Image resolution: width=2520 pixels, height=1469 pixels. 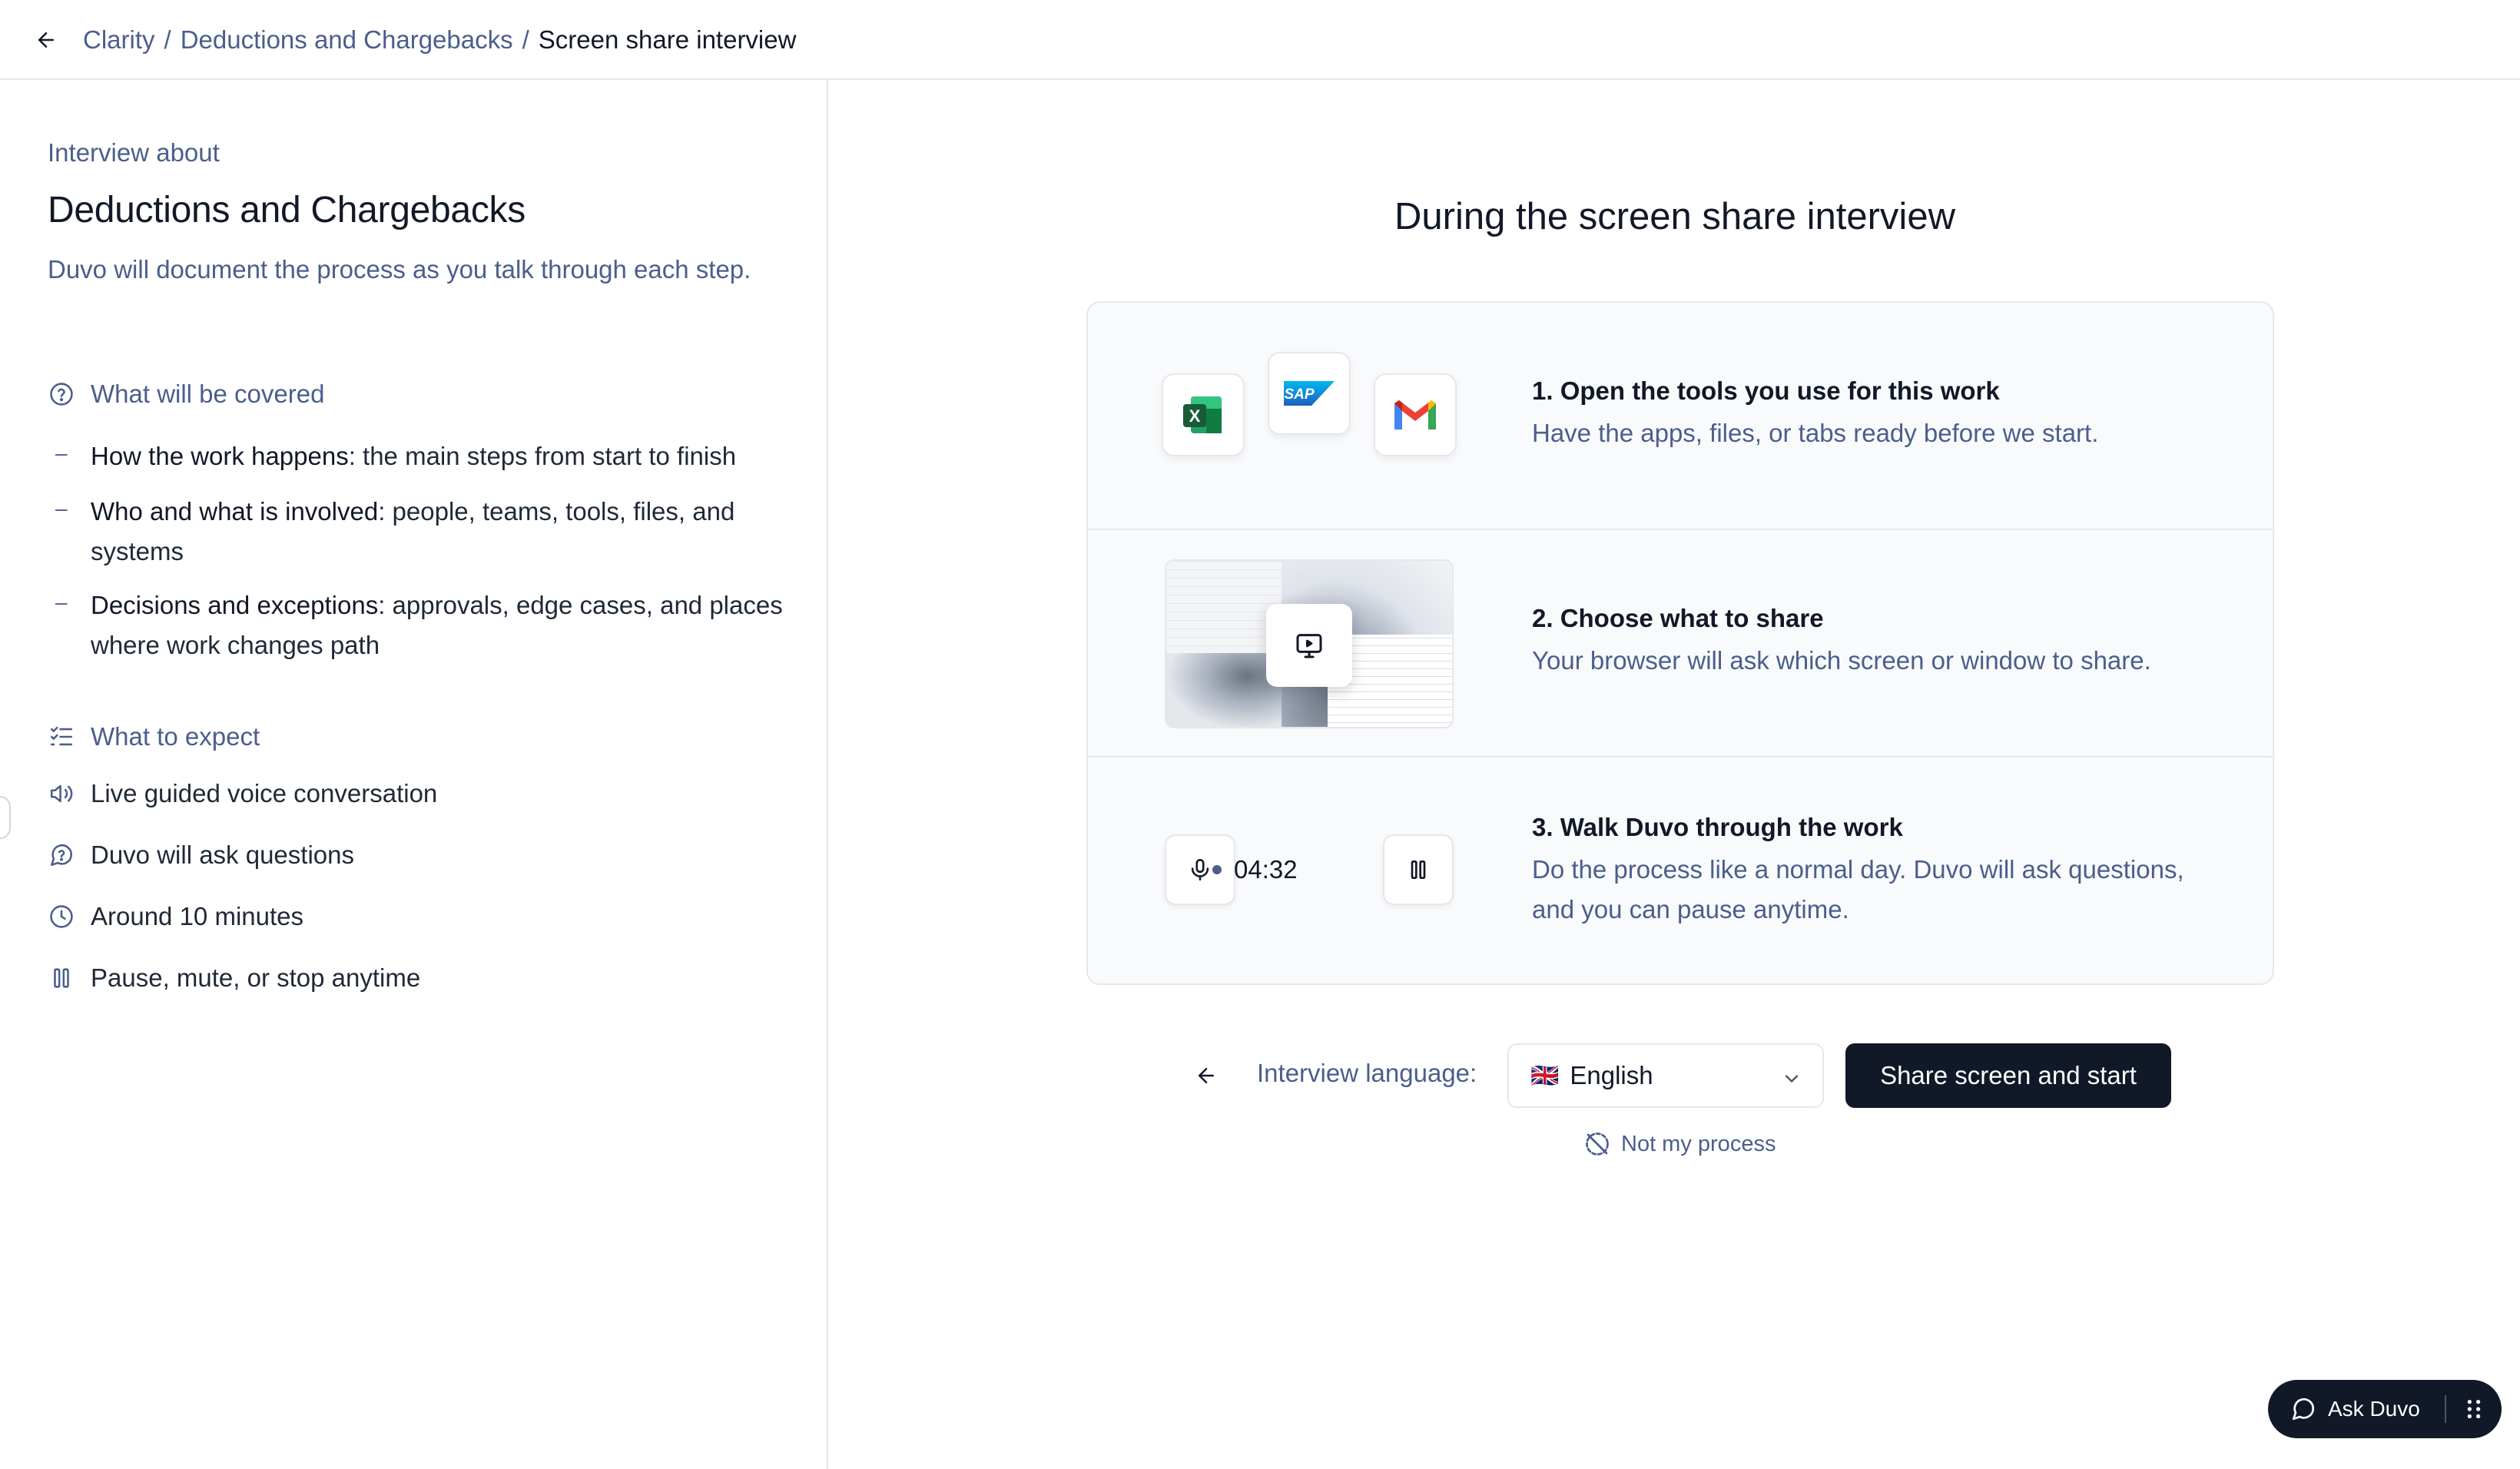 I want to click on covered-item-text: : the main steps from start to finish, so click(x=542, y=456).